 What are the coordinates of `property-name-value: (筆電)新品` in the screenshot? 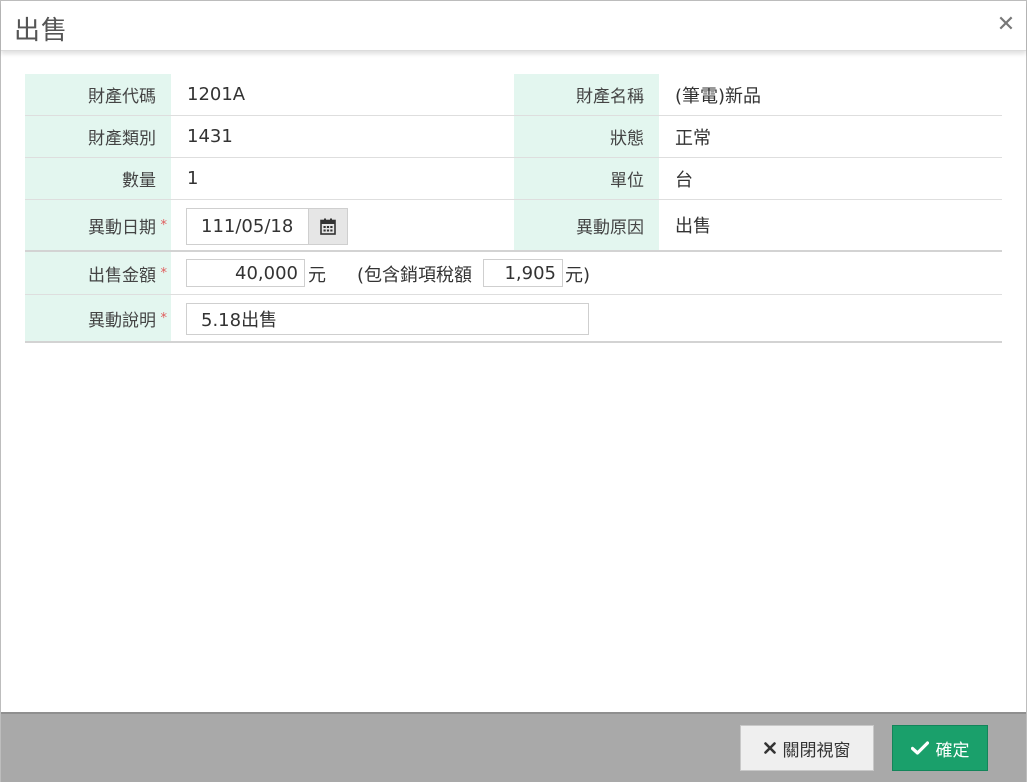 It's located at (718, 96).